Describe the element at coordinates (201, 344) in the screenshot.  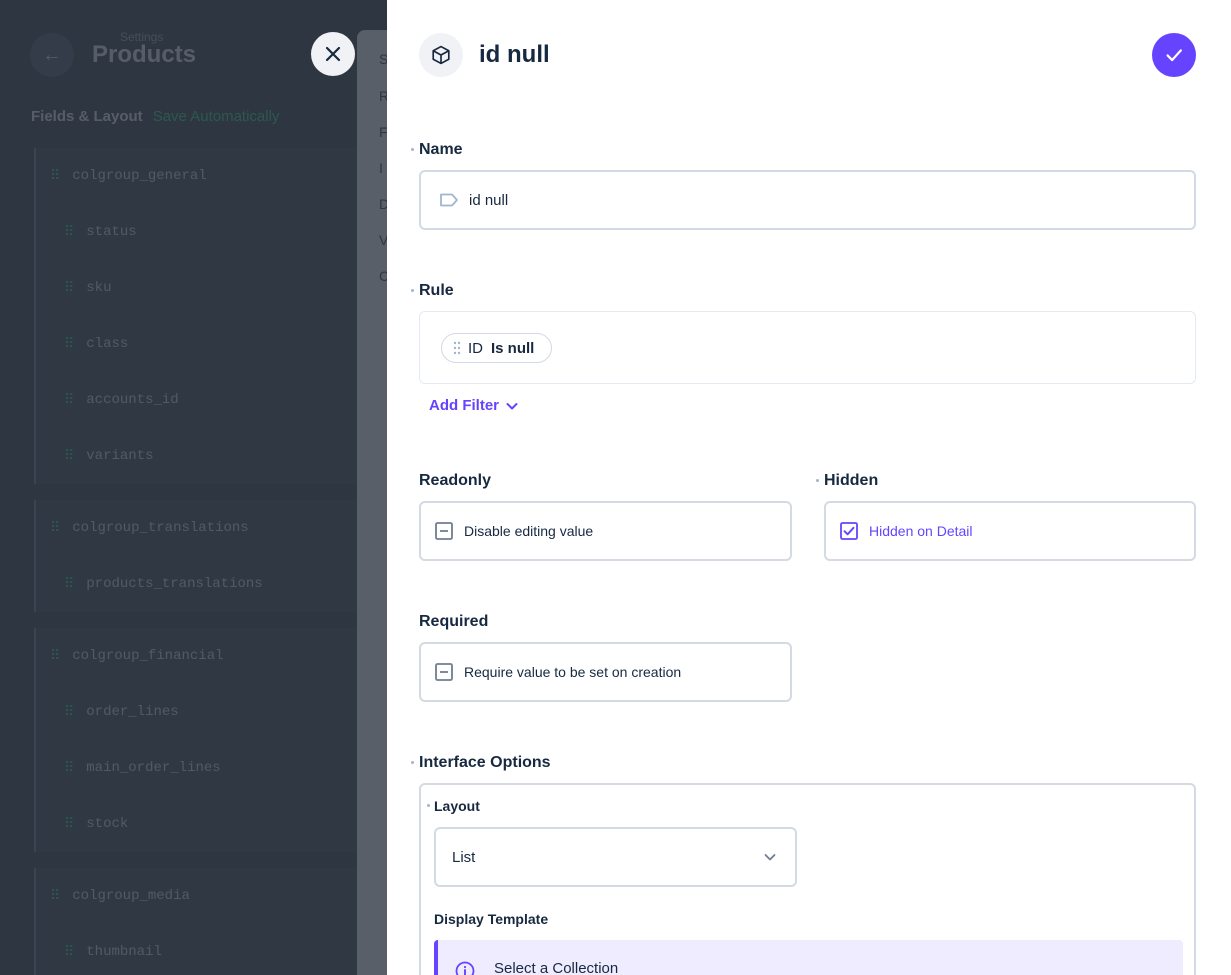
I see `field-row: ⠿ class` at that location.